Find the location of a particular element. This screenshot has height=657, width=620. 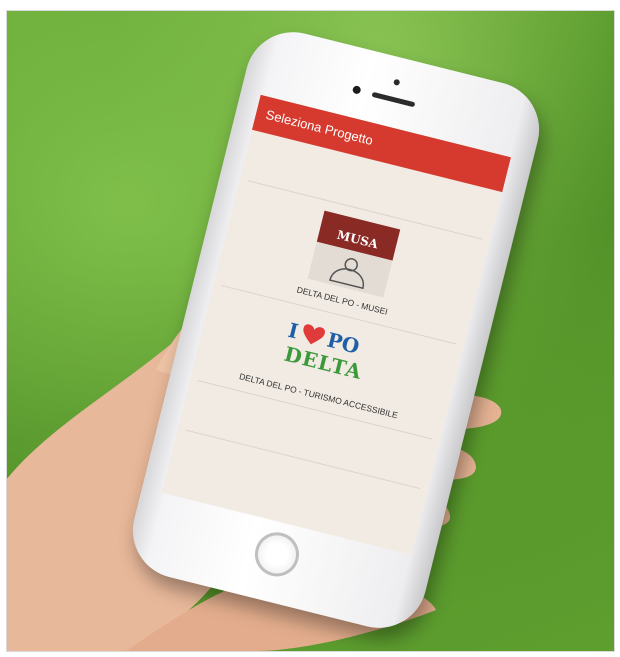

logo-text-i: I is located at coordinates (293, 330).